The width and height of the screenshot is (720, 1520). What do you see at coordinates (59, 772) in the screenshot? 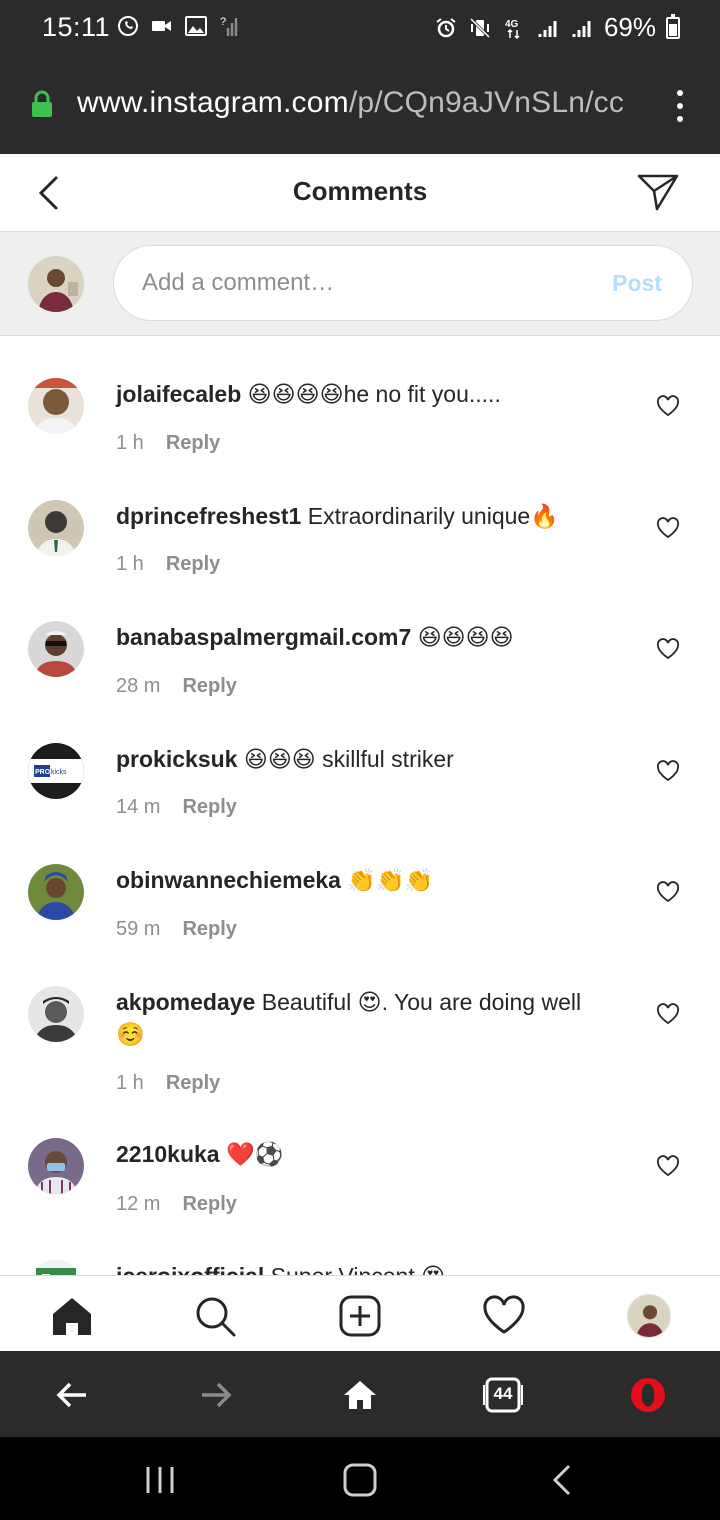
I see `svg-text: kicks` at bounding box center [59, 772].